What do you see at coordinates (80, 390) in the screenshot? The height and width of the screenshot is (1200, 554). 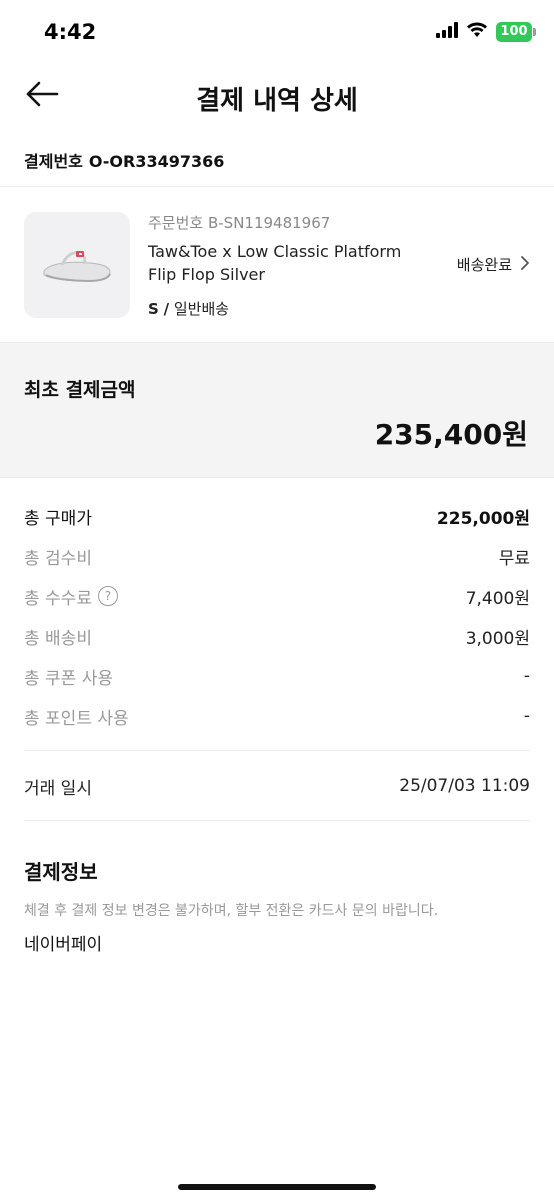 I see `summary-label: 최초 결제금액` at bounding box center [80, 390].